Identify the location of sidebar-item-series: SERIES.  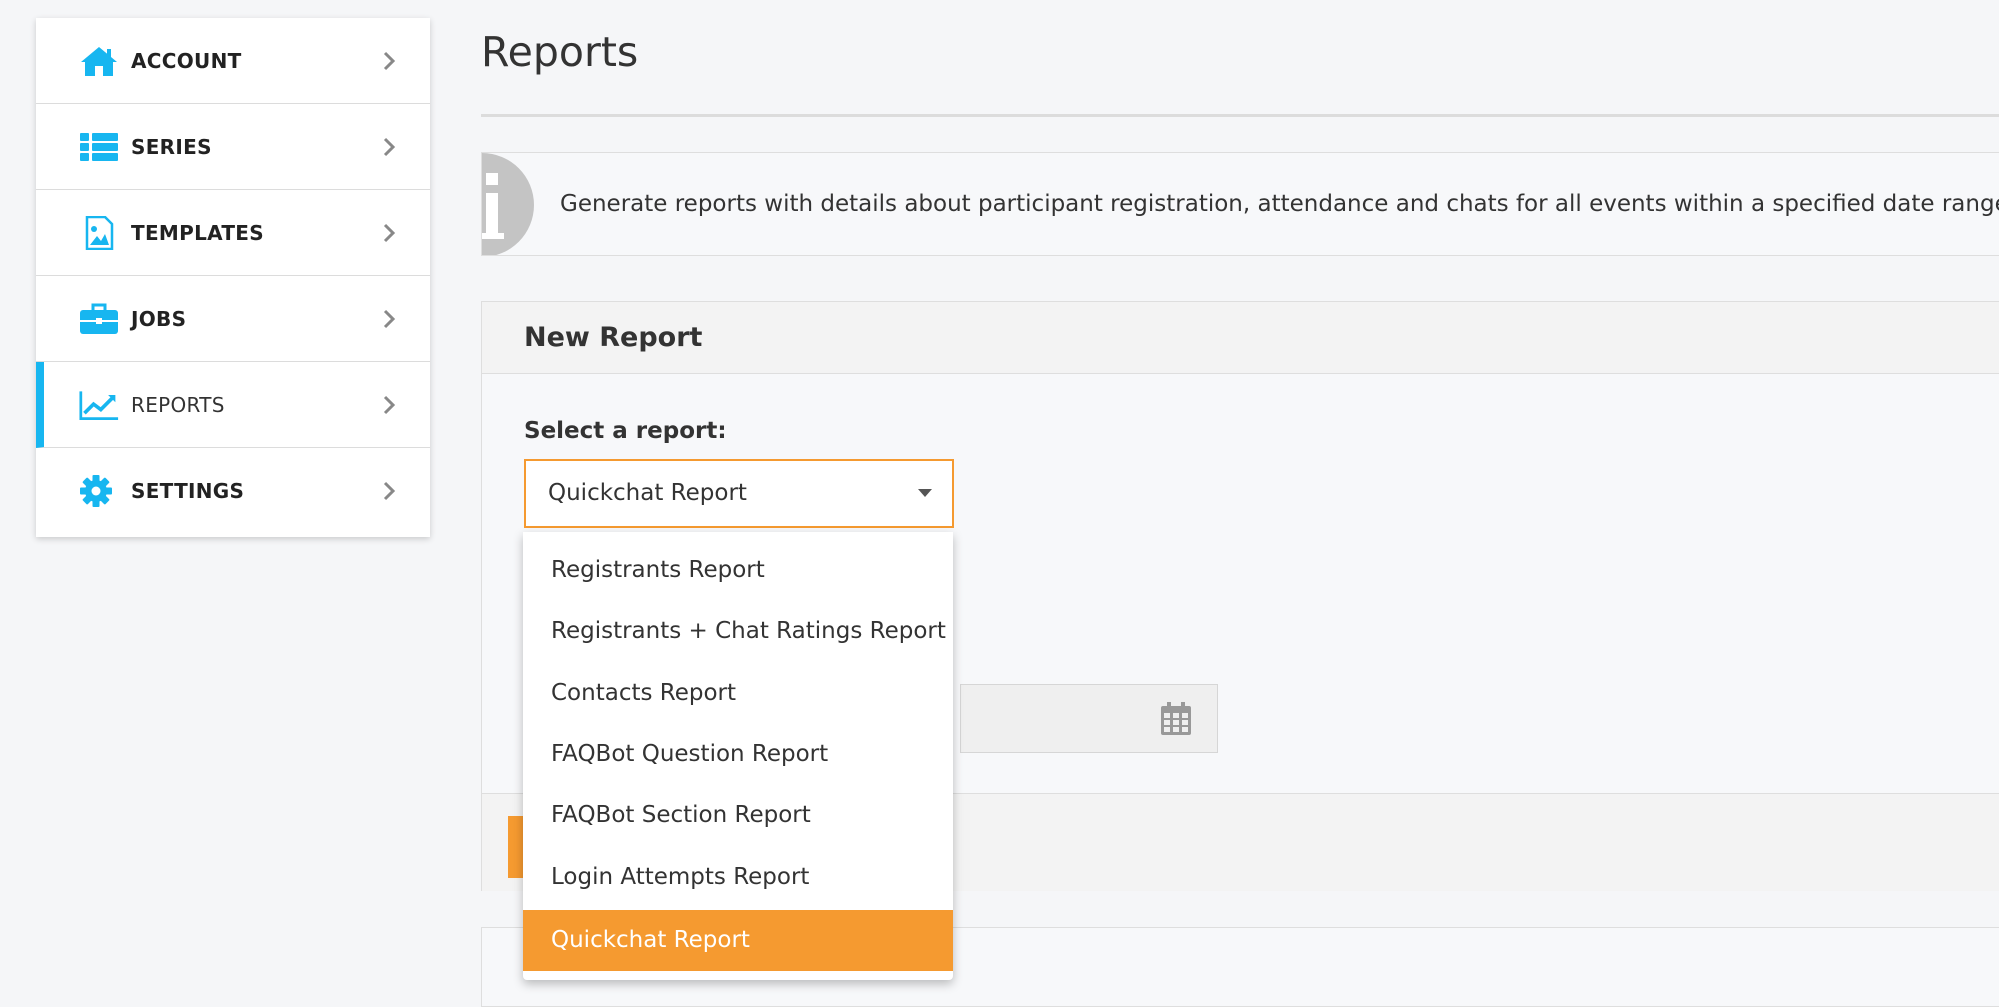
(233, 147).